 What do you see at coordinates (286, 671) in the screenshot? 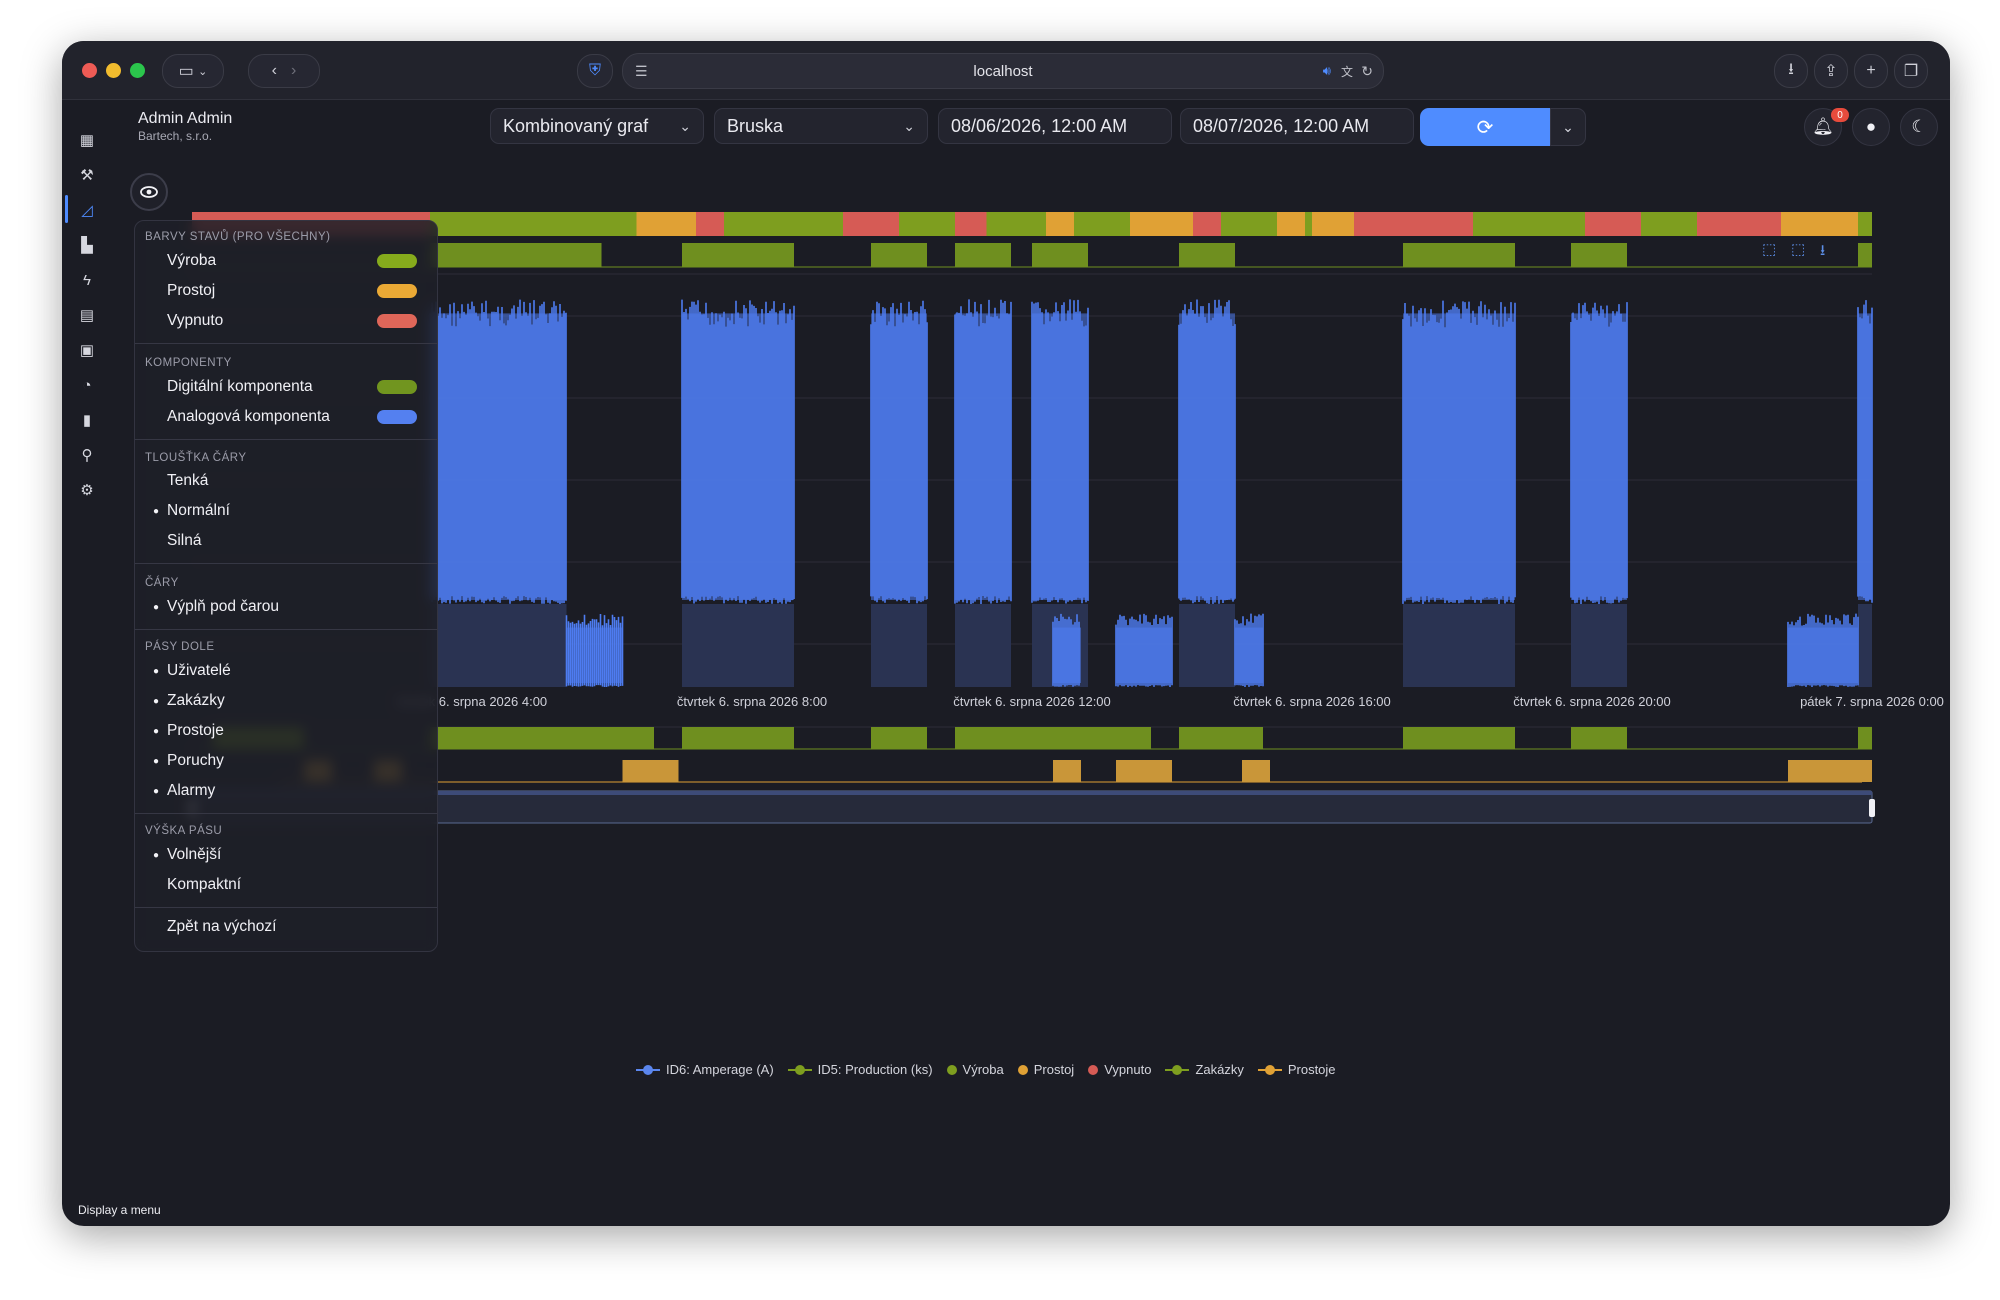
I see `menu-item-users: ● Uživatelé` at bounding box center [286, 671].